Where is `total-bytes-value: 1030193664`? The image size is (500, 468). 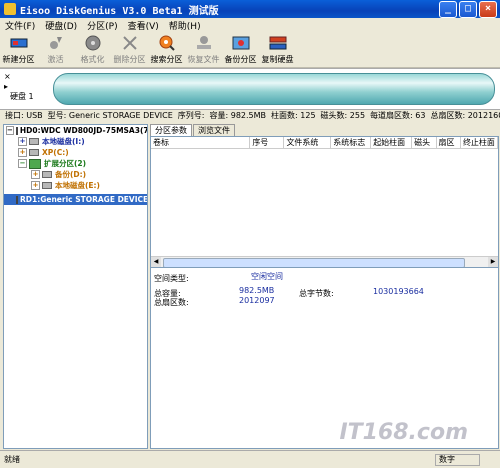 total-bytes-value: 1030193664 is located at coordinates (398, 291).